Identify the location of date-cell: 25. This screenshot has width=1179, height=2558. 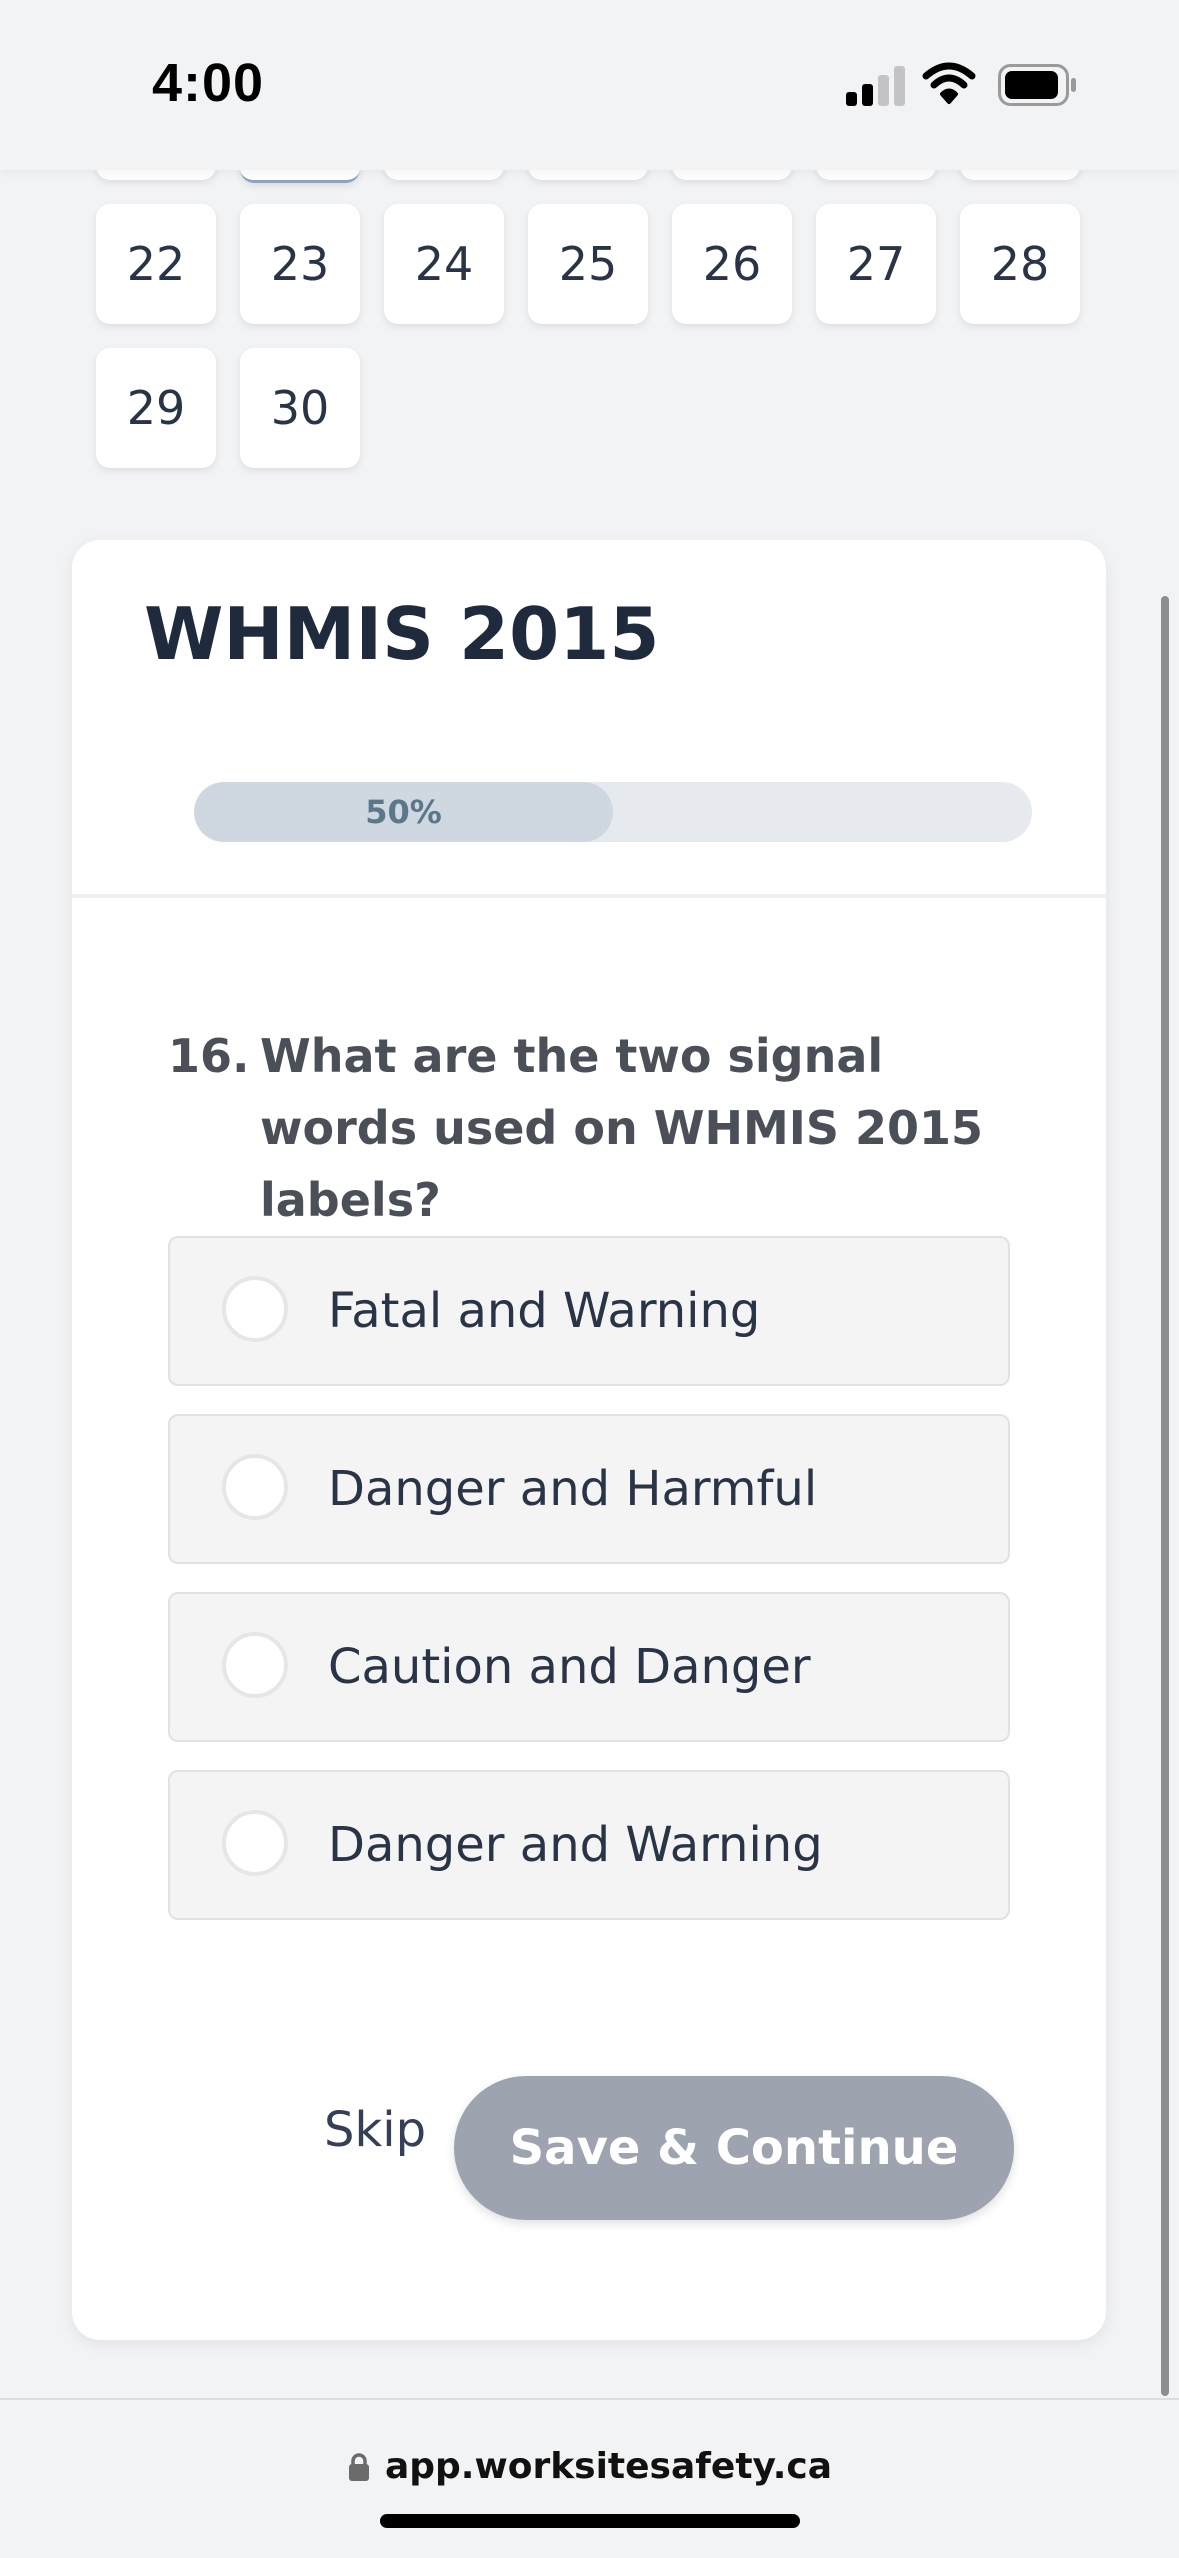
(588, 264).